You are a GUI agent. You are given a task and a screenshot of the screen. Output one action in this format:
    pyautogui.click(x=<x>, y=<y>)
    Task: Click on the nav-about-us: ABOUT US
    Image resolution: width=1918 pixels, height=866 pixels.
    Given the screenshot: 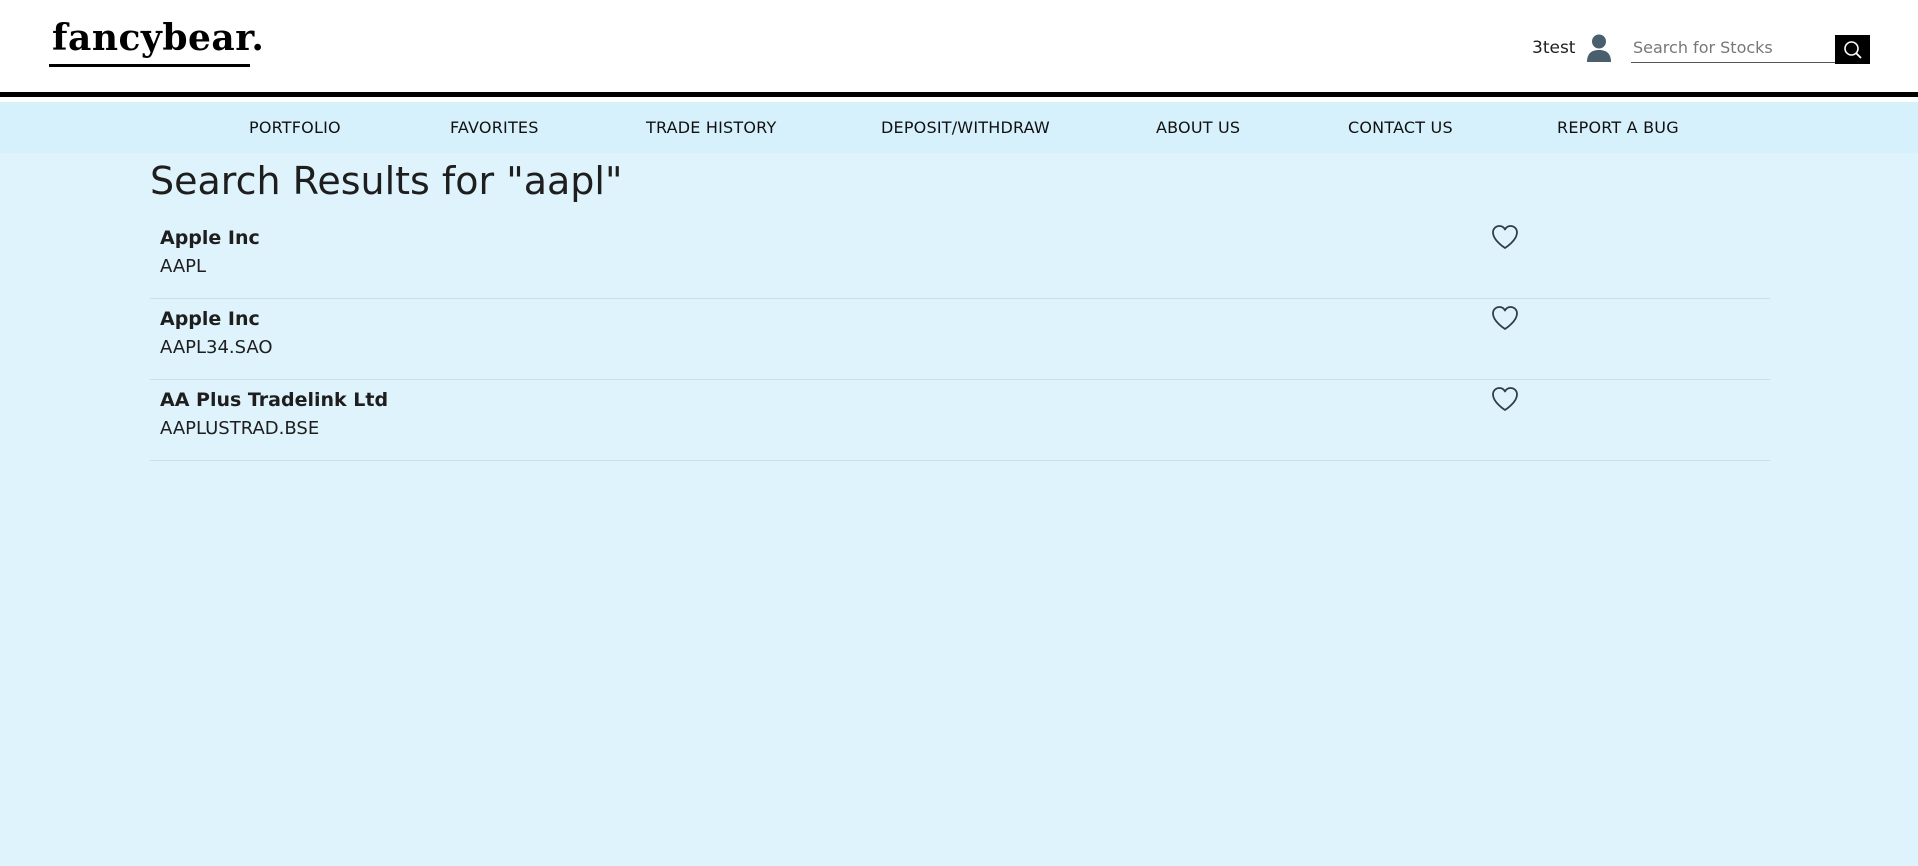 What is the action you would take?
    pyautogui.click(x=1198, y=127)
    